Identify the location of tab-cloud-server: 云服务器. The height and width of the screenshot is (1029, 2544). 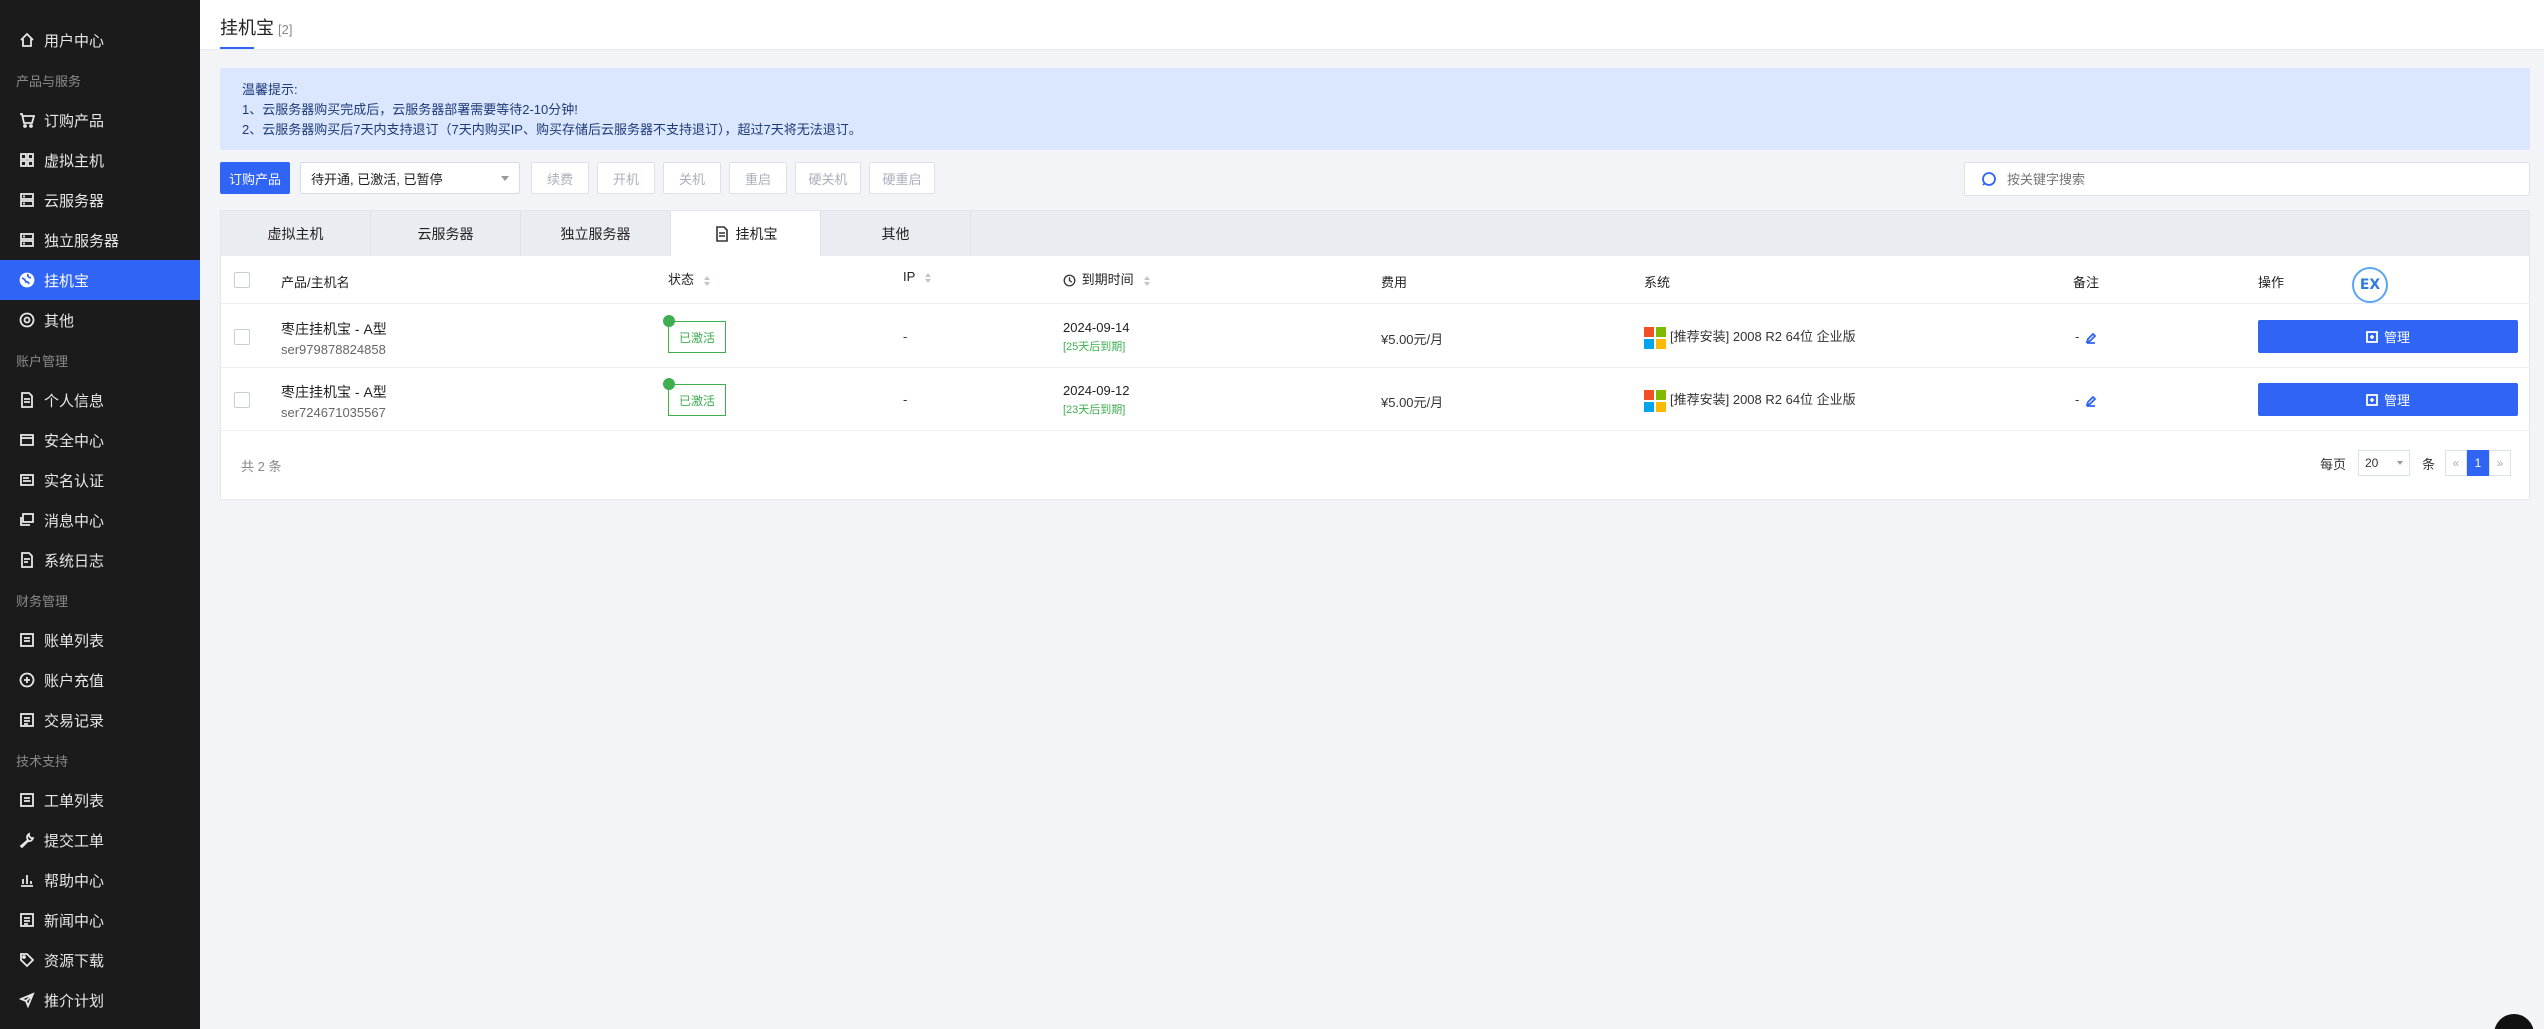
(446, 233).